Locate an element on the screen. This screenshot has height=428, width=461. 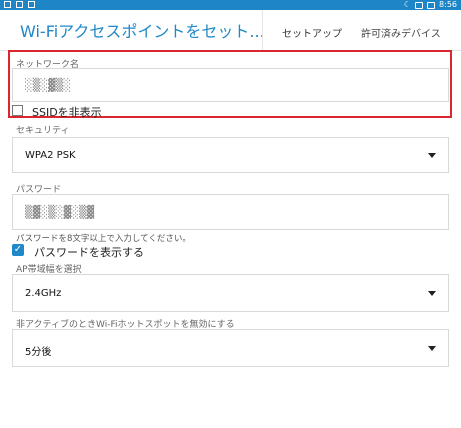
hide-ssid-label: SSIDを非表示 is located at coordinates (67, 112).